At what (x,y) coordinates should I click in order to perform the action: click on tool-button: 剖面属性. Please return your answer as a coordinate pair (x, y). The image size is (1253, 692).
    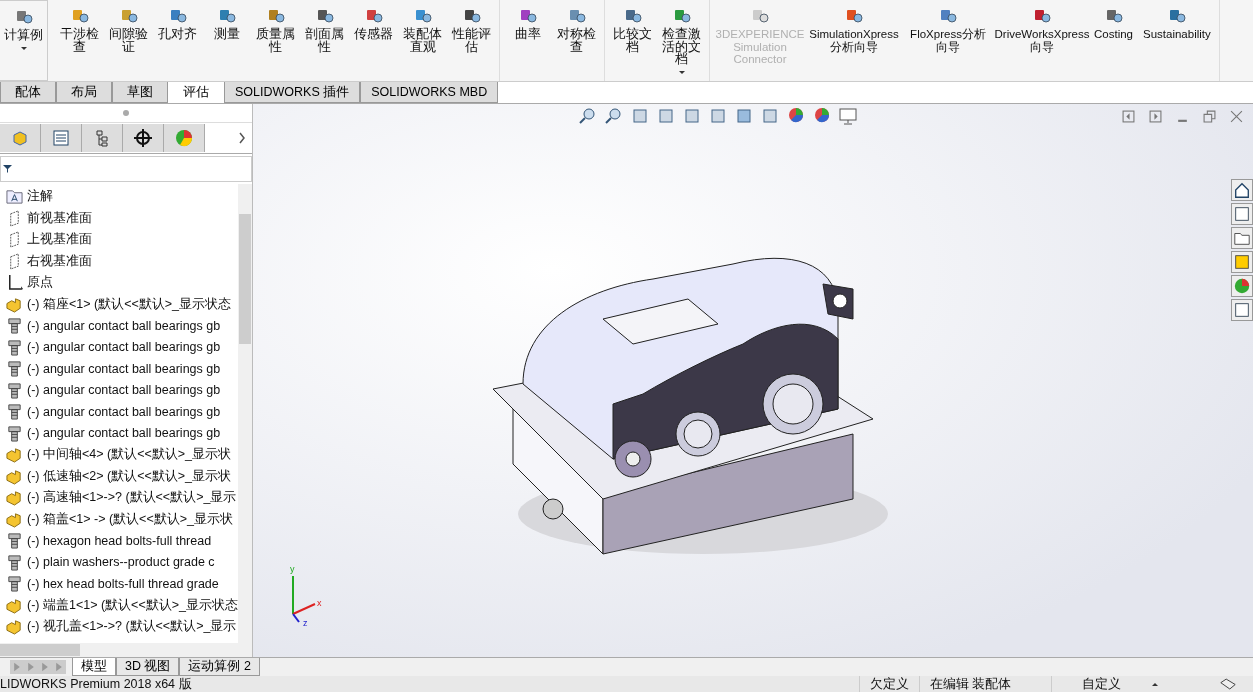
    Looking at the image, I should click on (324, 43).